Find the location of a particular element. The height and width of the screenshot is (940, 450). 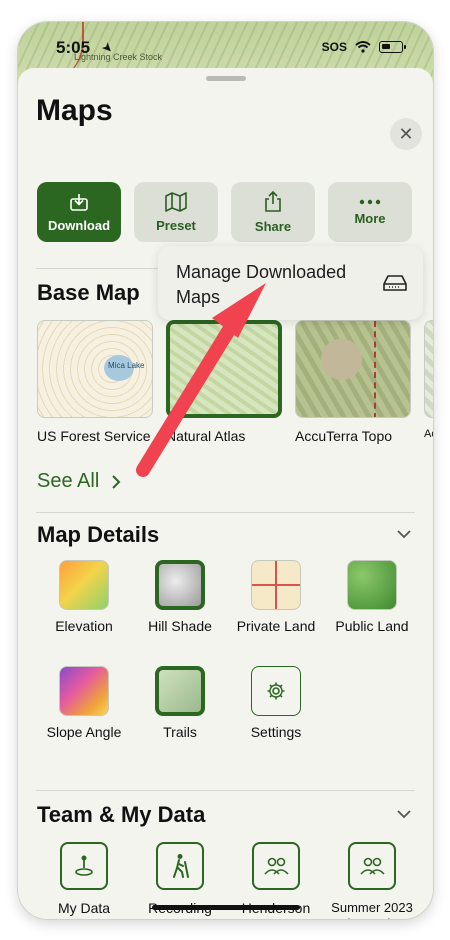

hiker-icon is located at coordinates (181, 866).